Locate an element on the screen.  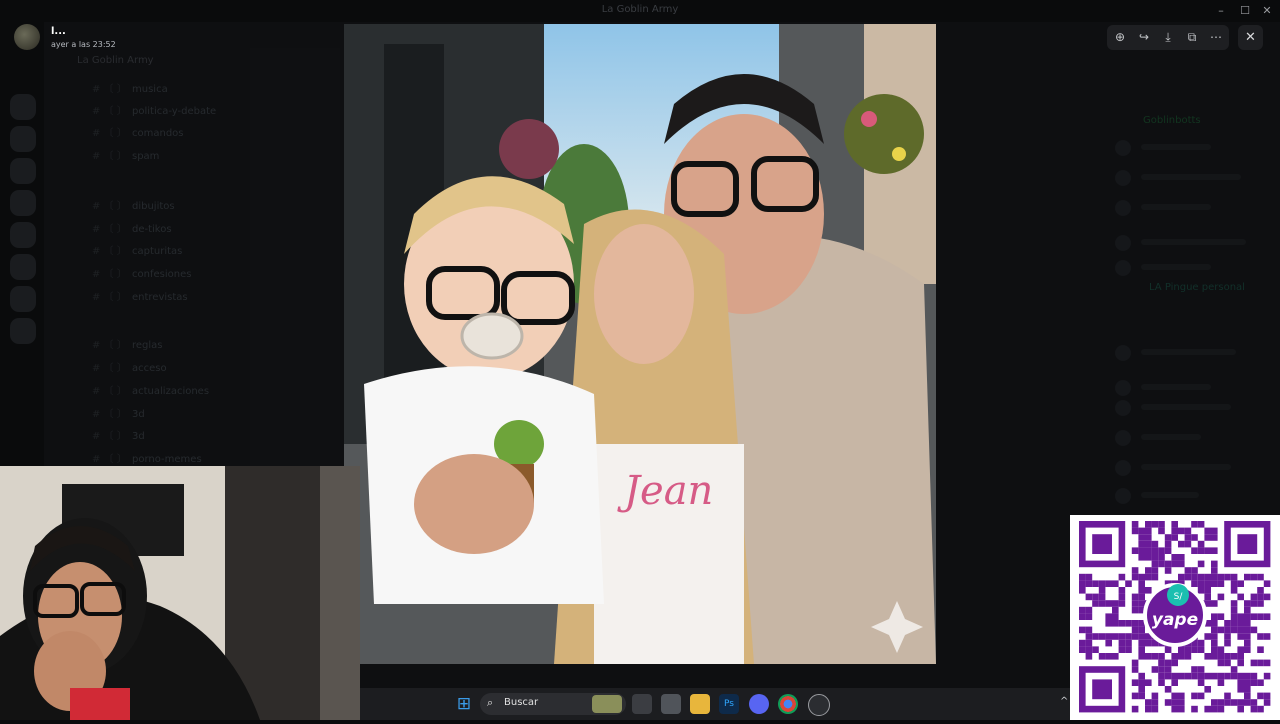
webcam-overlay is located at coordinates (180, 593).